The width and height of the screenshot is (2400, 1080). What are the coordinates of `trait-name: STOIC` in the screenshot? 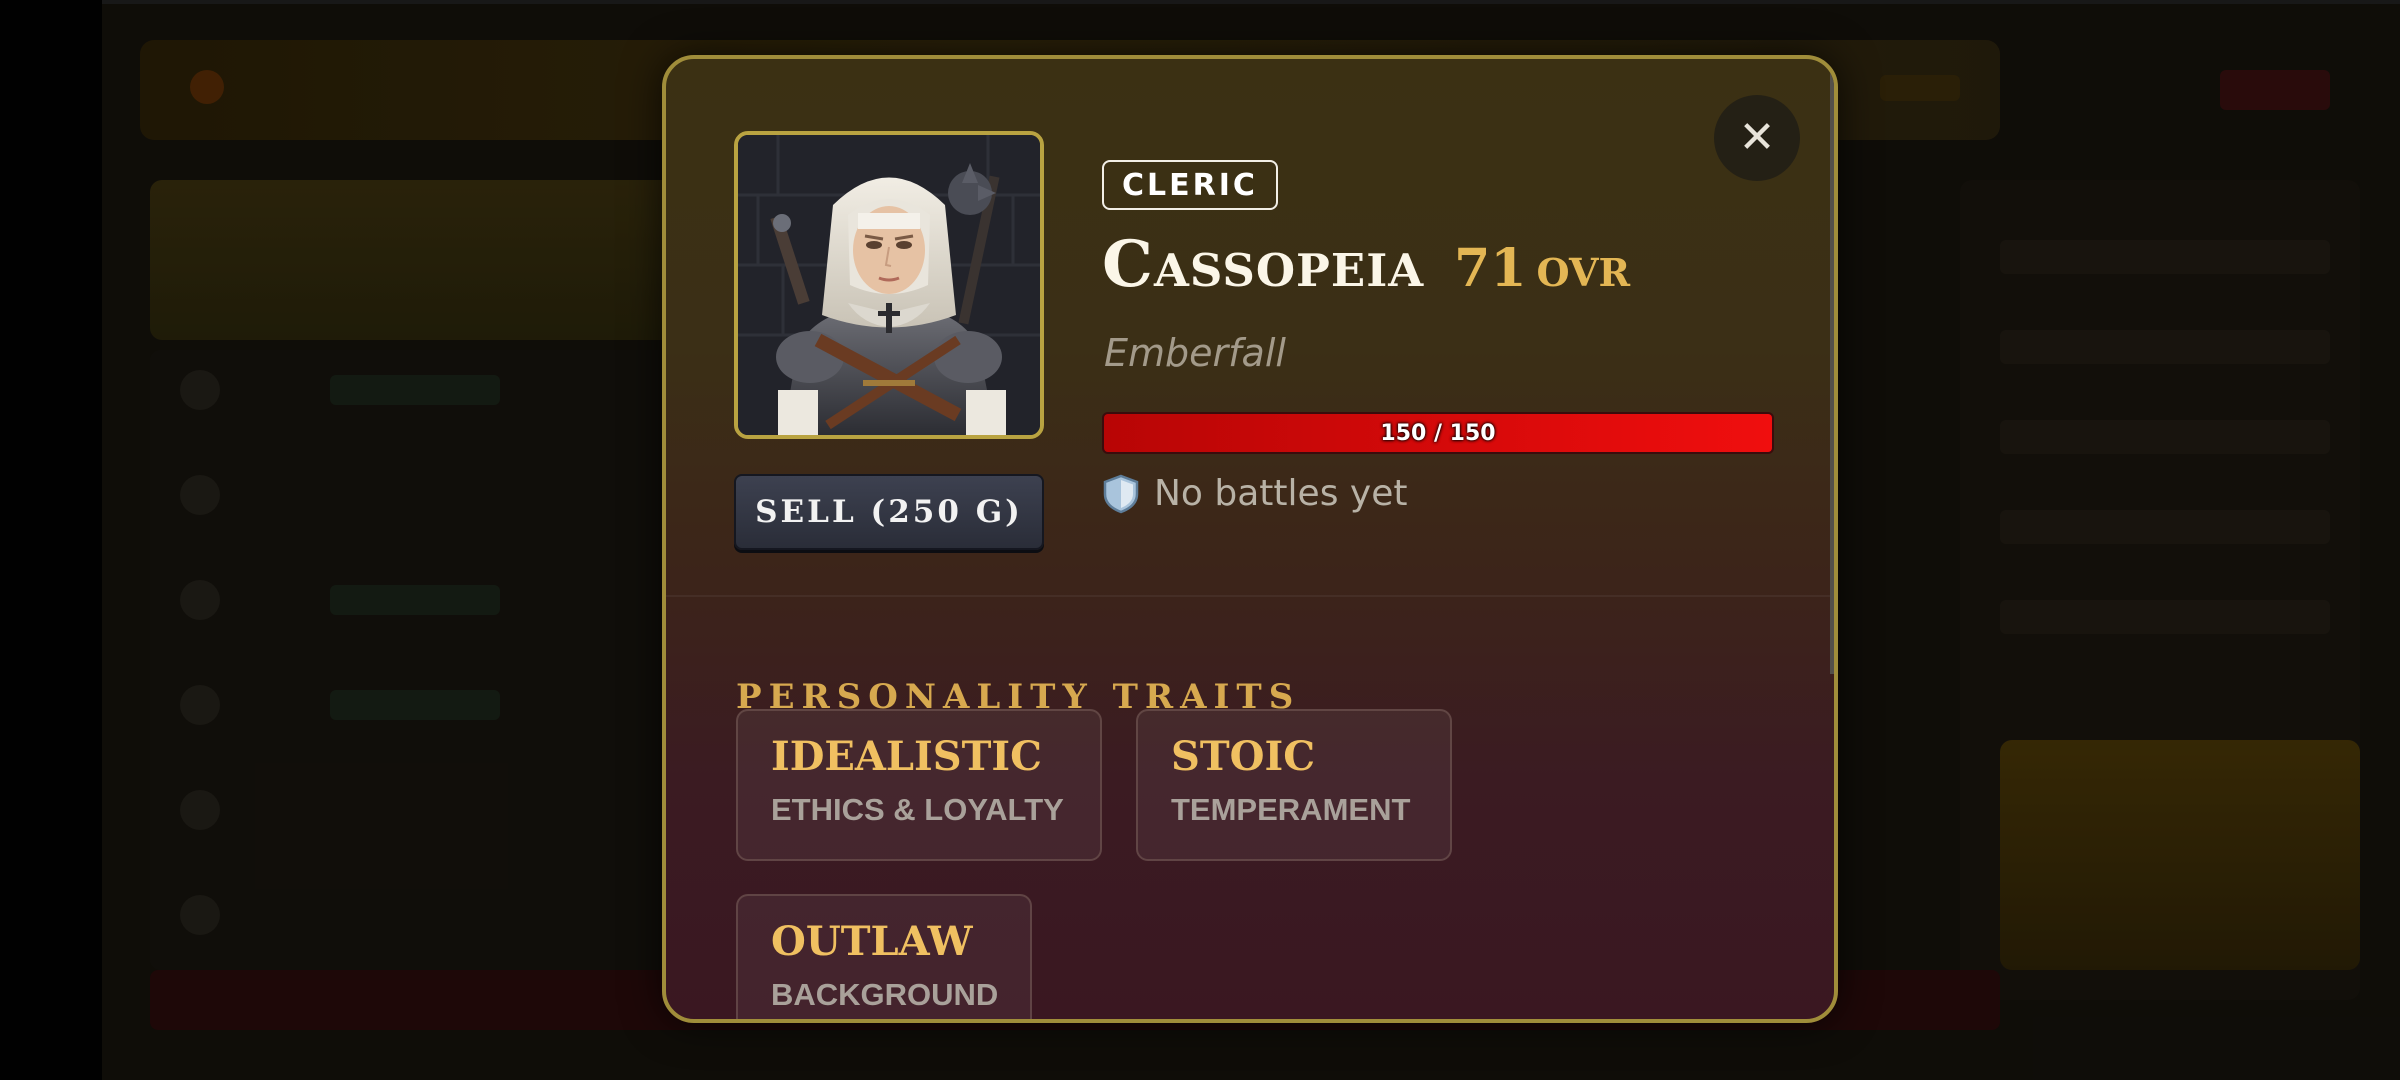 It's located at (1243, 756).